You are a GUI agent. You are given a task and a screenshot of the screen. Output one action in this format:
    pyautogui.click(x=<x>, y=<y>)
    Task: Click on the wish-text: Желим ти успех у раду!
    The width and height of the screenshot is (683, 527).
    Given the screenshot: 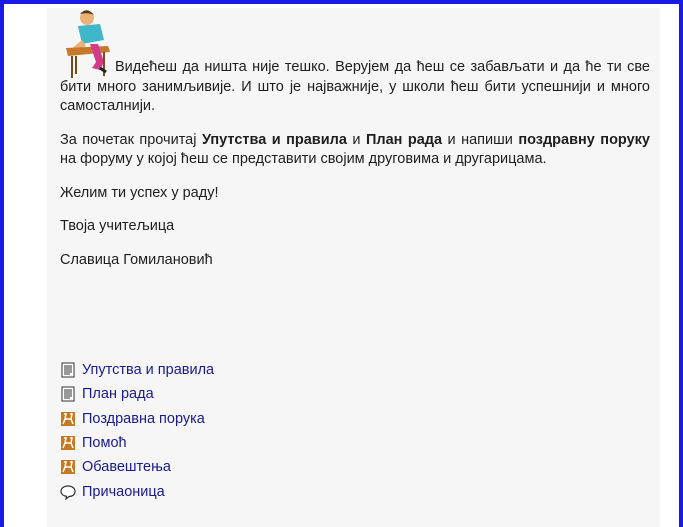 What is the action you would take?
    pyautogui.click(x=139, y=192)
    